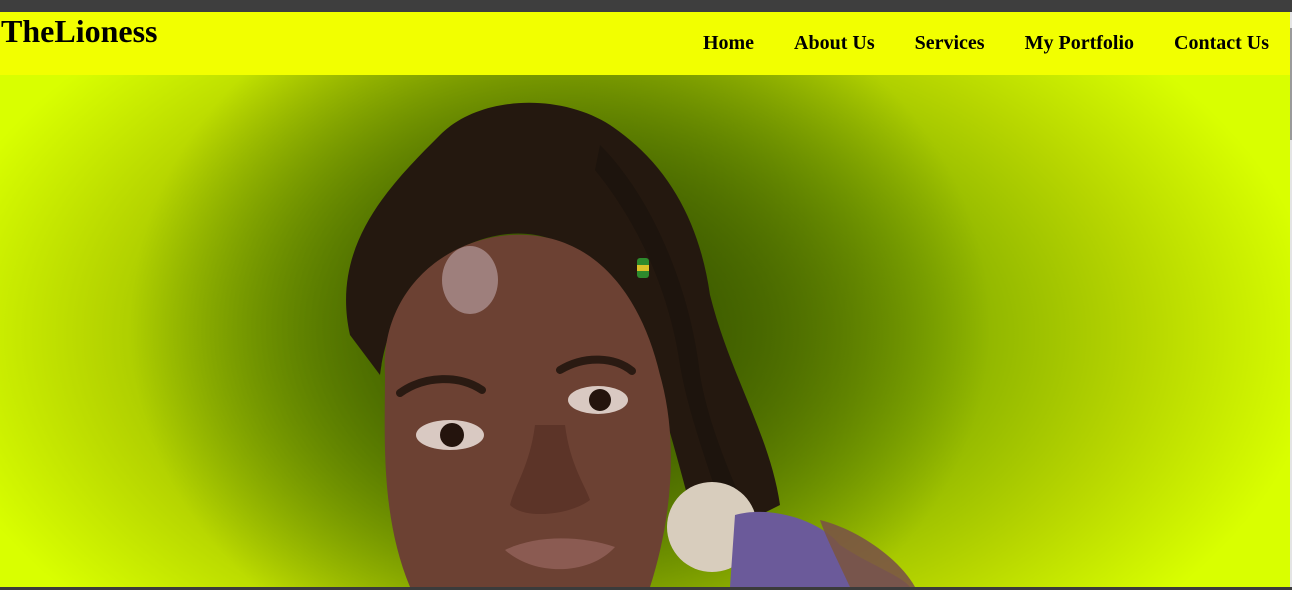 The width and height of the screenshot is (1292, 590). Describe the element at coordinates (646, 6) in the screenshot. I see `browser-top-strip` at that location.